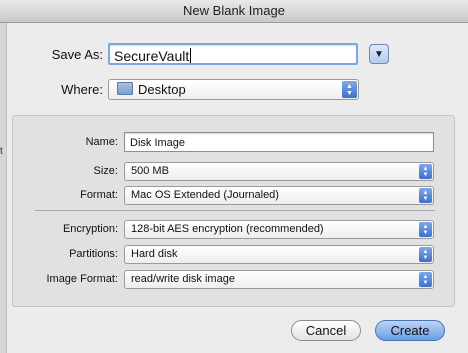 Image resolution: width=468 pixels, height=353 pixels. Describe the element at coordinates (101, 142) in the screenshot. I see `name-label: Name:` at that location.